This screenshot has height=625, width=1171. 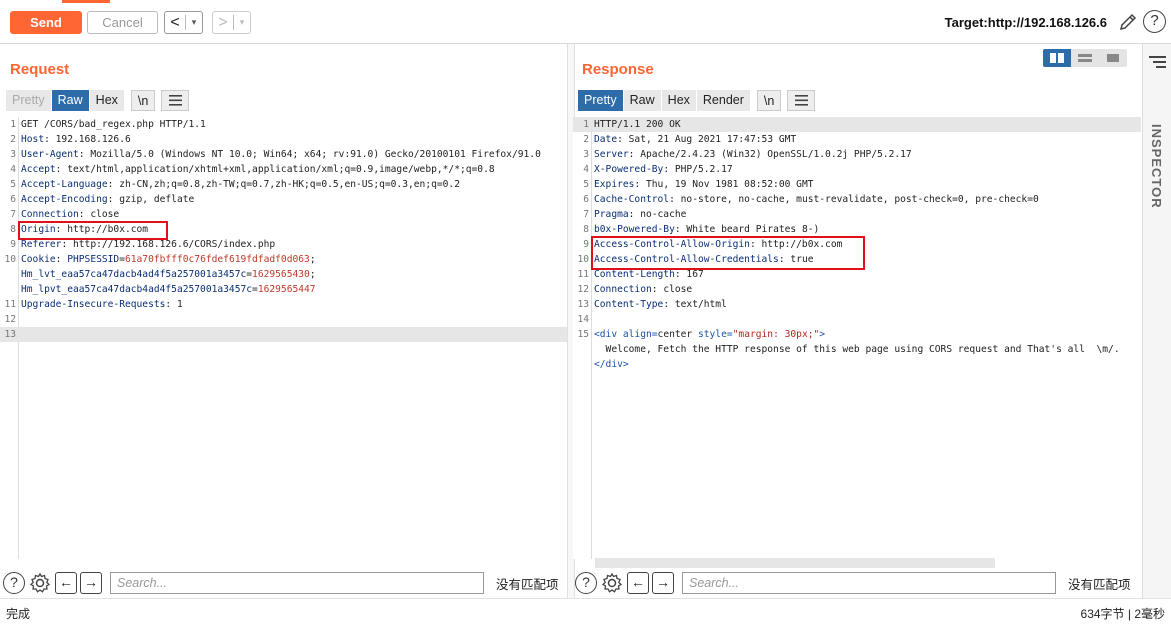 What do you see at coordinates (10, 334) in the screenshot?
I see `line-number: 13` at bounding box center [10, 334].